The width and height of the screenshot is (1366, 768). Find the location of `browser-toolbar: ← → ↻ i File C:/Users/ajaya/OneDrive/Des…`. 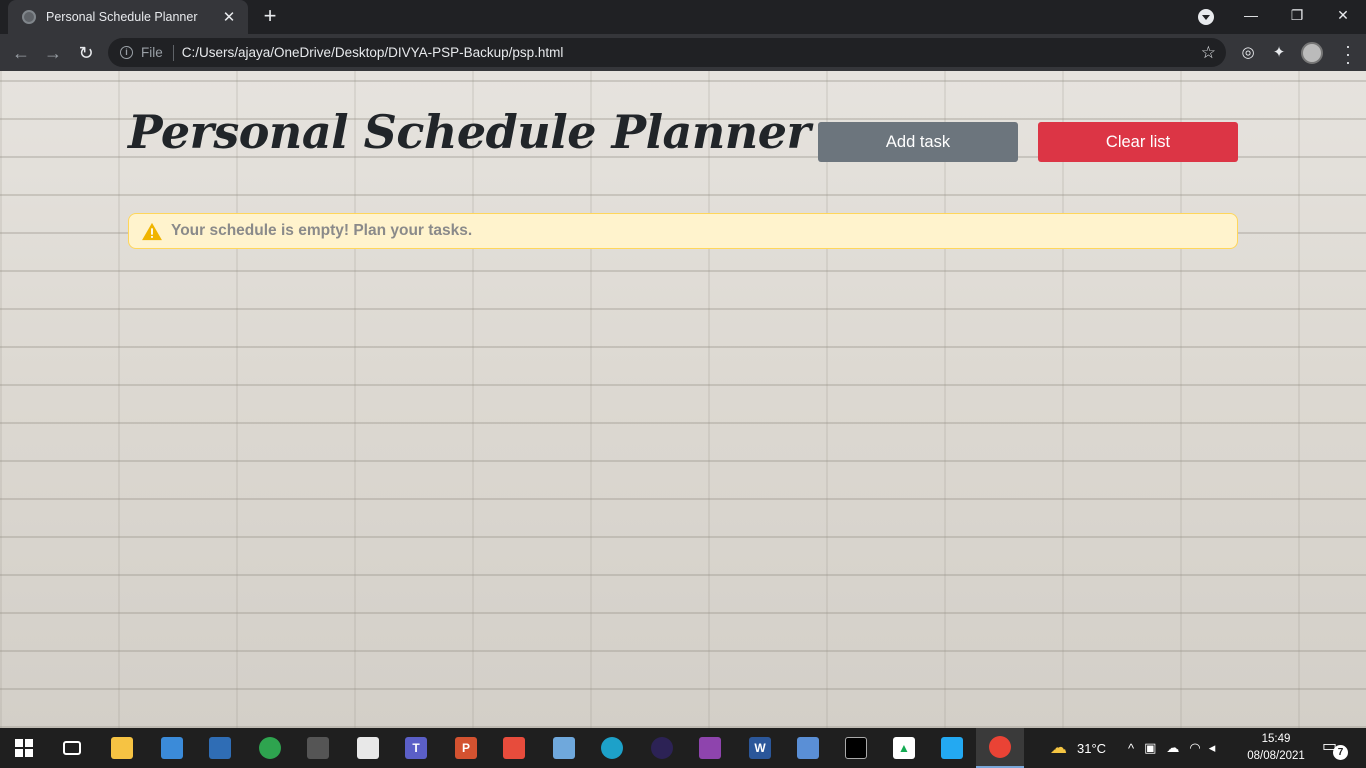

browser-toolbar: ← → ↻ i File C:/Users/ajaya/OneDrive/Des… is located at coordinates (683, 52).